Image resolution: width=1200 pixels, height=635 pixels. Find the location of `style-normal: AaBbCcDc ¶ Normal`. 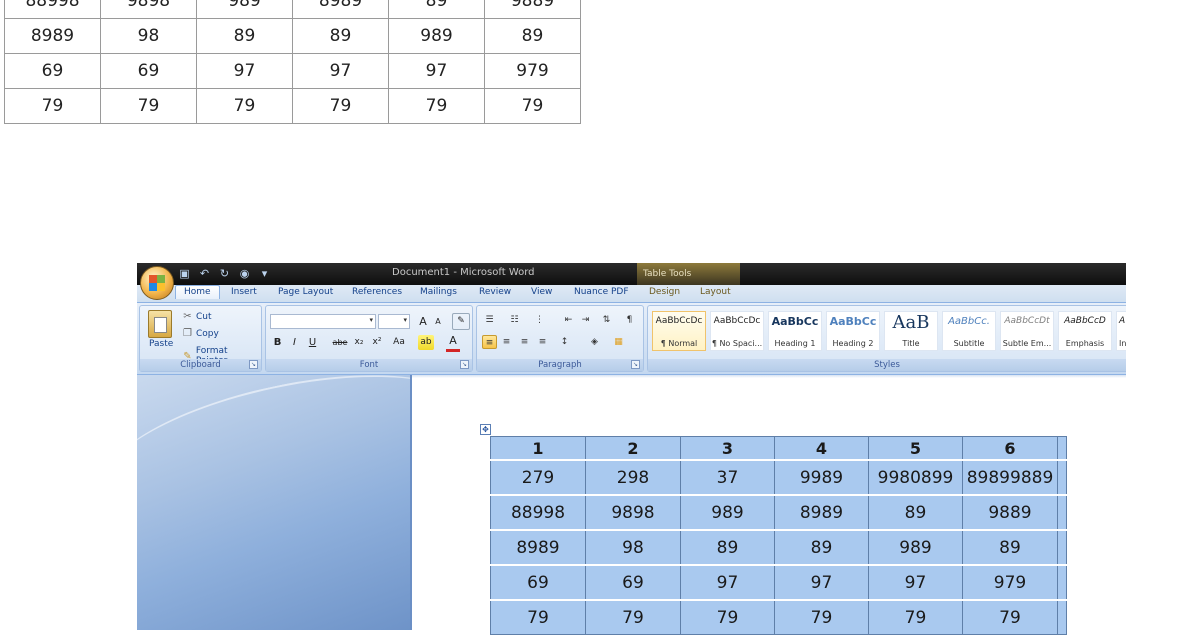

style-normal: AaBbCcDc ¶ Normal is located at coordinates (679, 331).